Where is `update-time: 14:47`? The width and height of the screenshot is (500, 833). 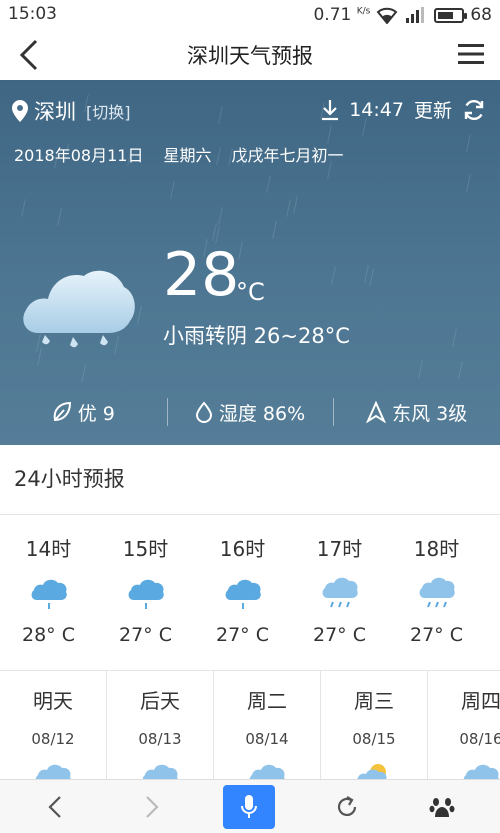
update-time: 14:47 is located at coordinates (376, 109).